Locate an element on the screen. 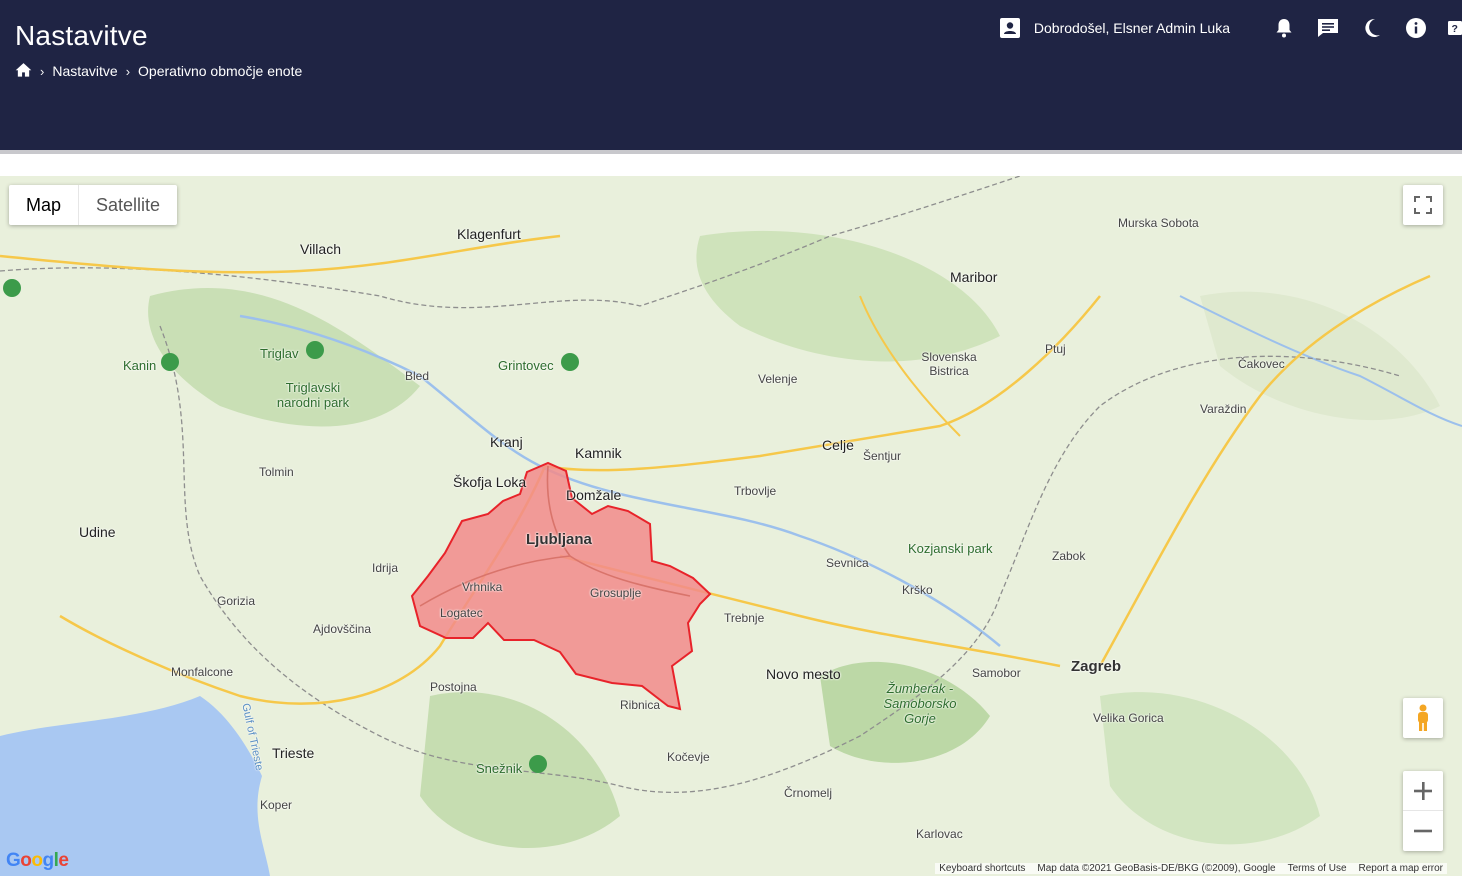  terms-link: Terms of Use is located at coordinates (1317, 868).